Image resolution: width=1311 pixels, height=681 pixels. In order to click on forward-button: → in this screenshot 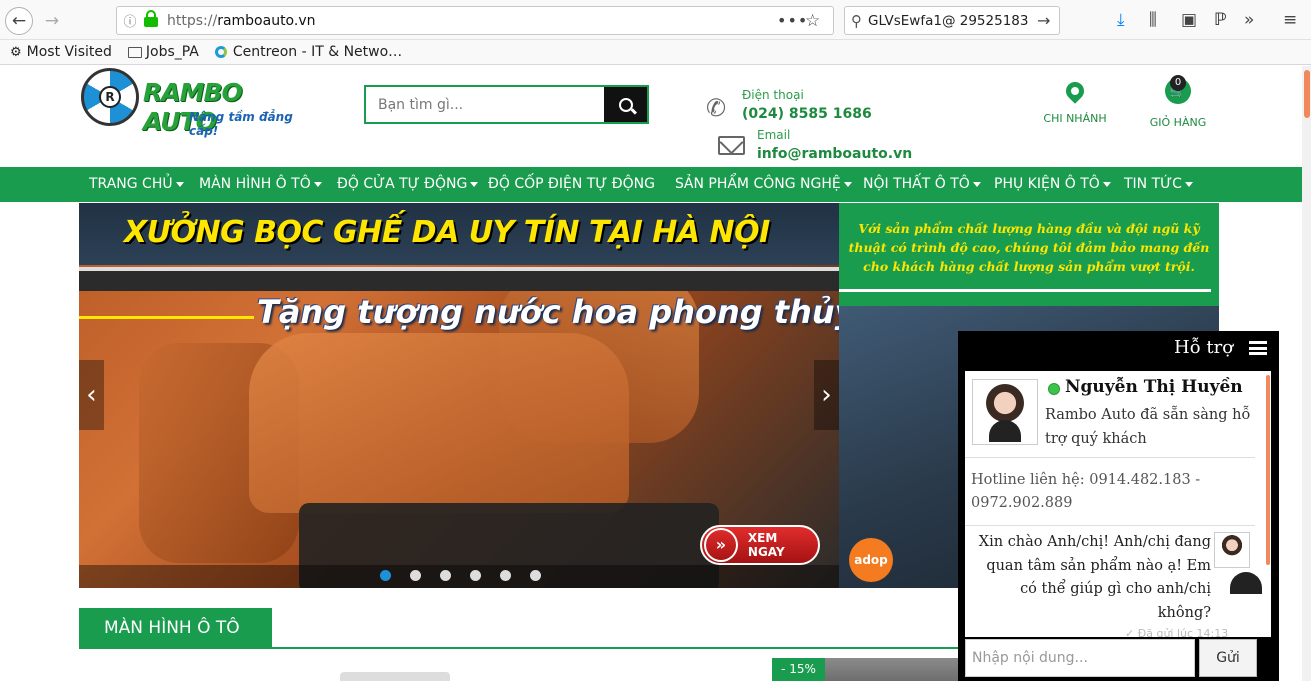, I will do `click(52, 21)`.